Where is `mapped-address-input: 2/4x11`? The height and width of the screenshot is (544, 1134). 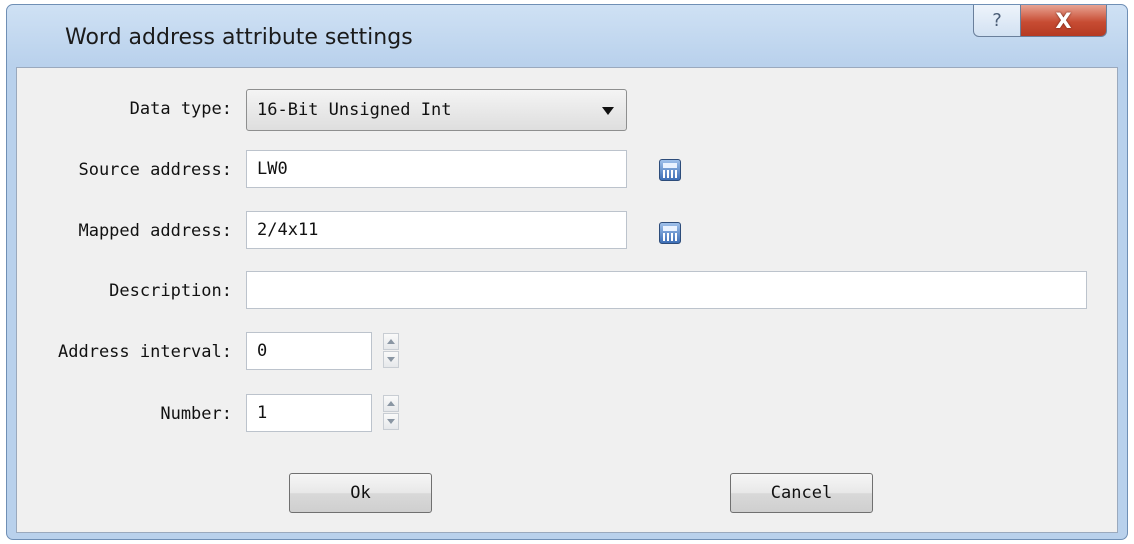 mapped-address-input: 2/4x11 is located at coordinates (436, 230).